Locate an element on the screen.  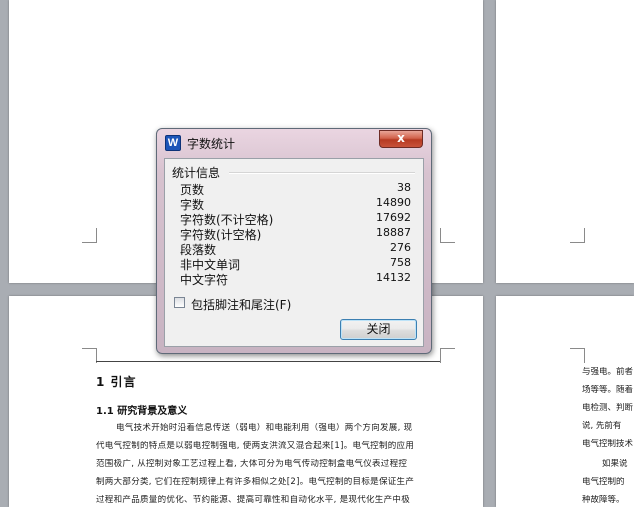
document-text-line: 说, 先前有 is located at coordinates (602, 426).